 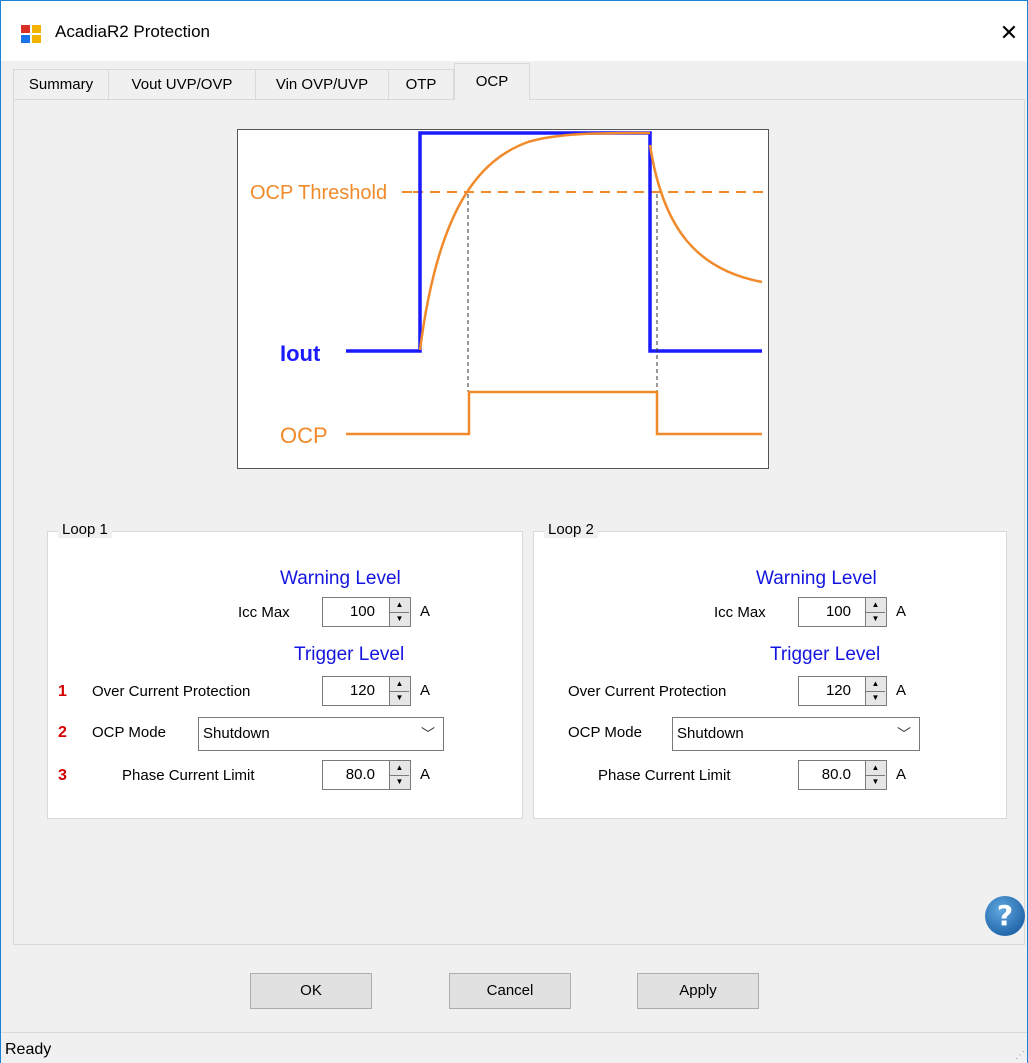 I want to click on loop-1-icc-max-value: 100, so click(x=356, y=612).